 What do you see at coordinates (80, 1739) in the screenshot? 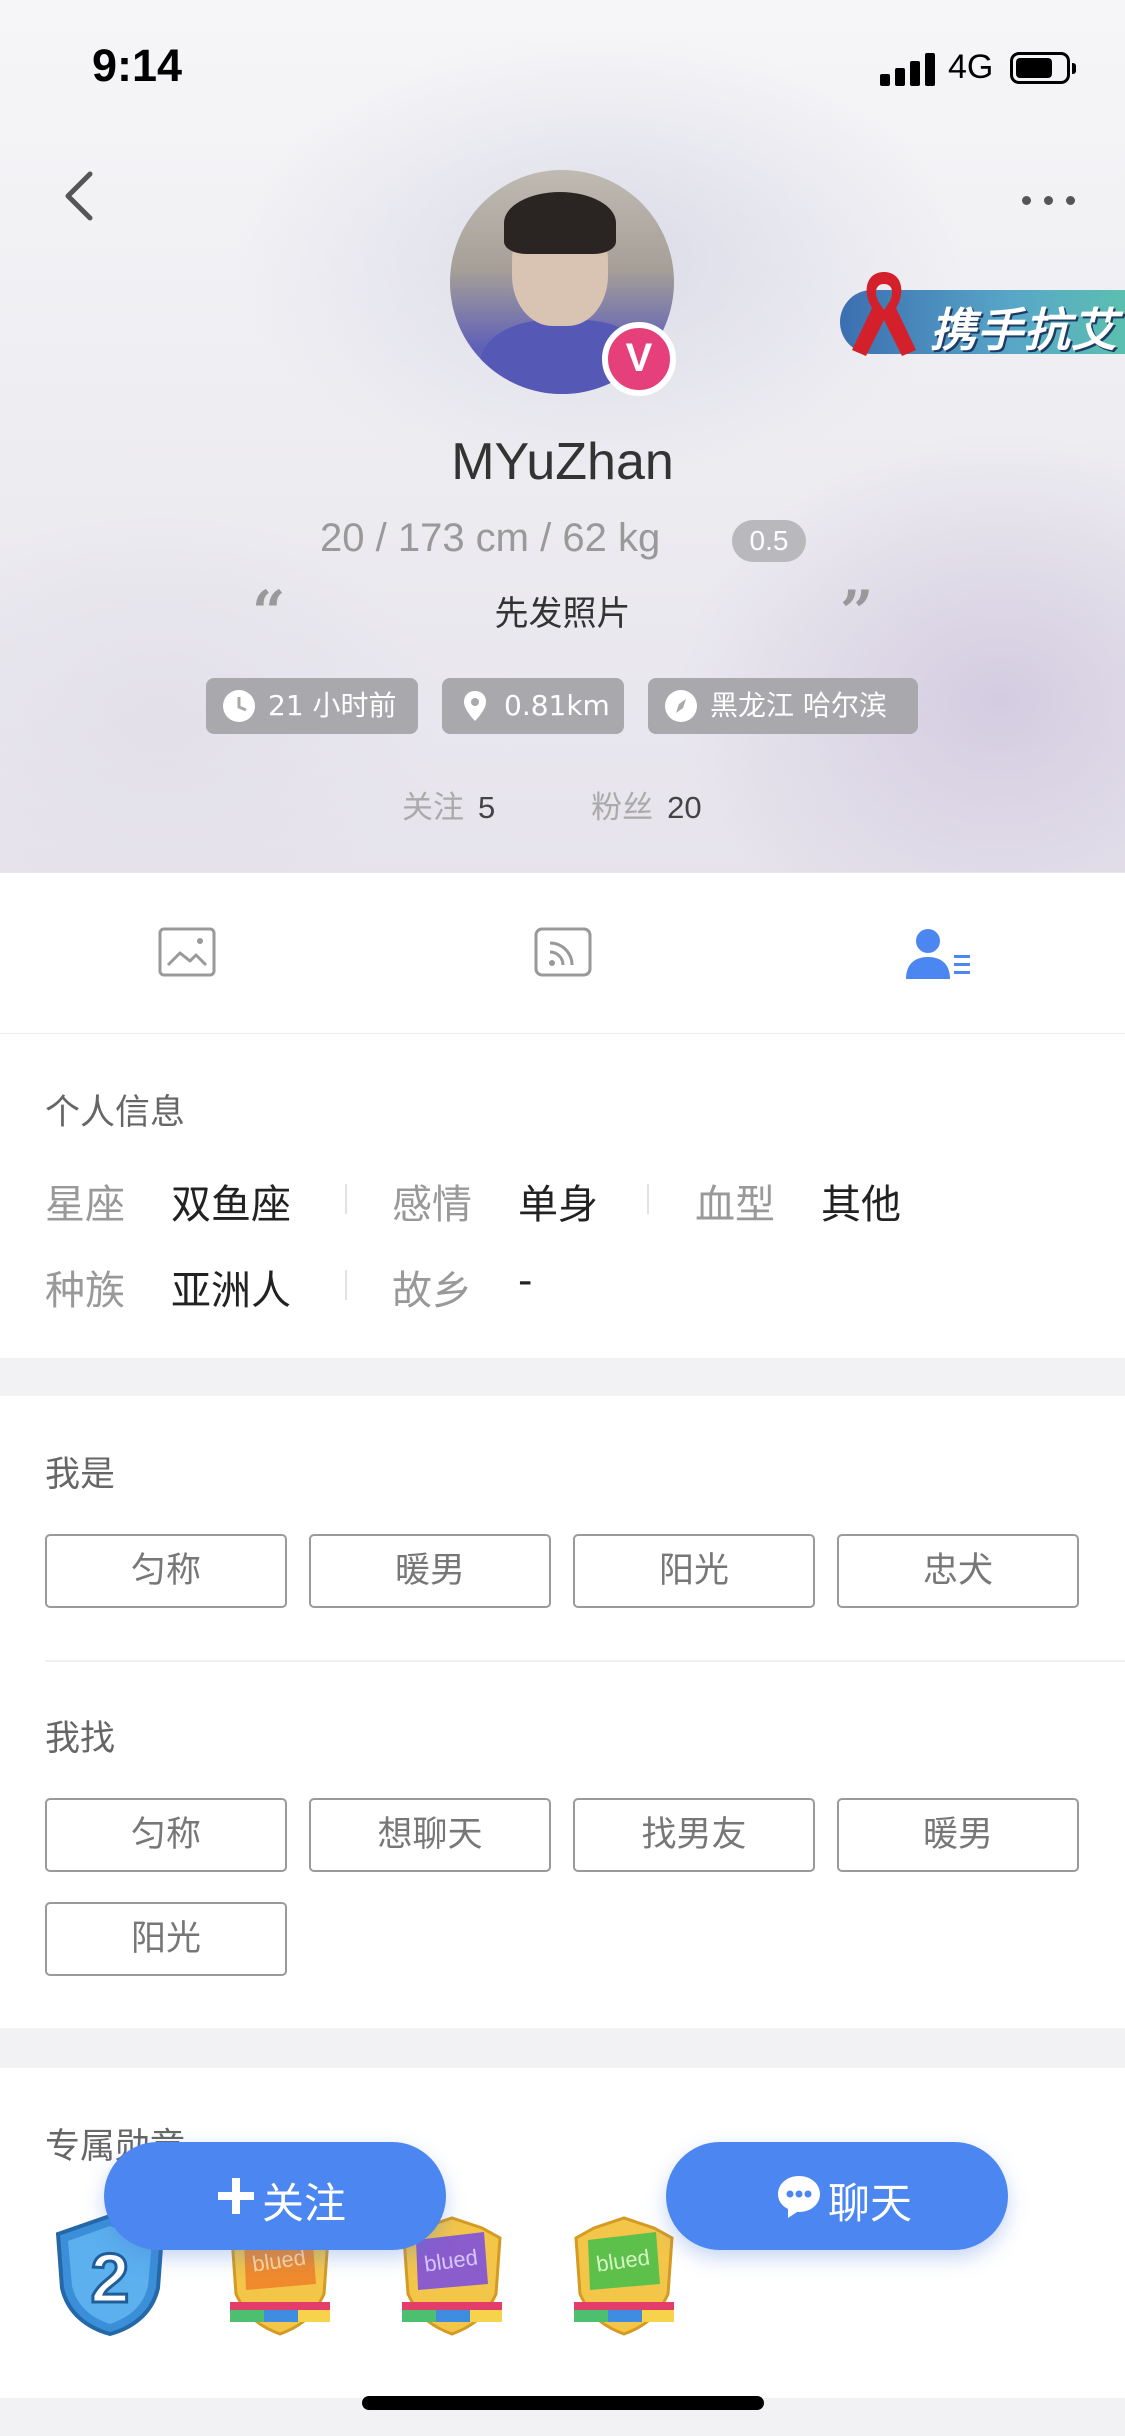
I see `looking-for-title: 我找` at bounding box center [80, 1739].